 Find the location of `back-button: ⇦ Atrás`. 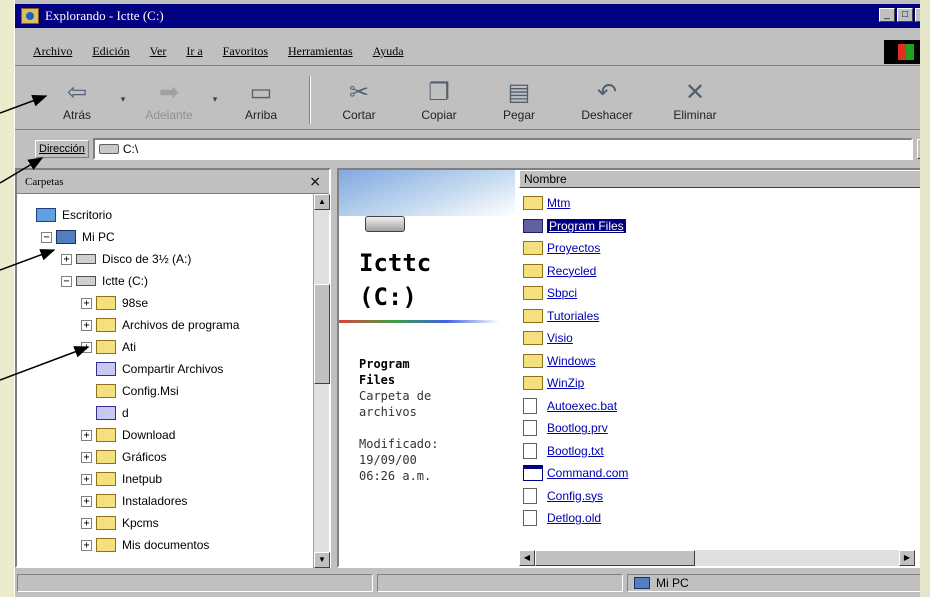

back-button: ⇦ Atrás is located at coordinates (77, 100).